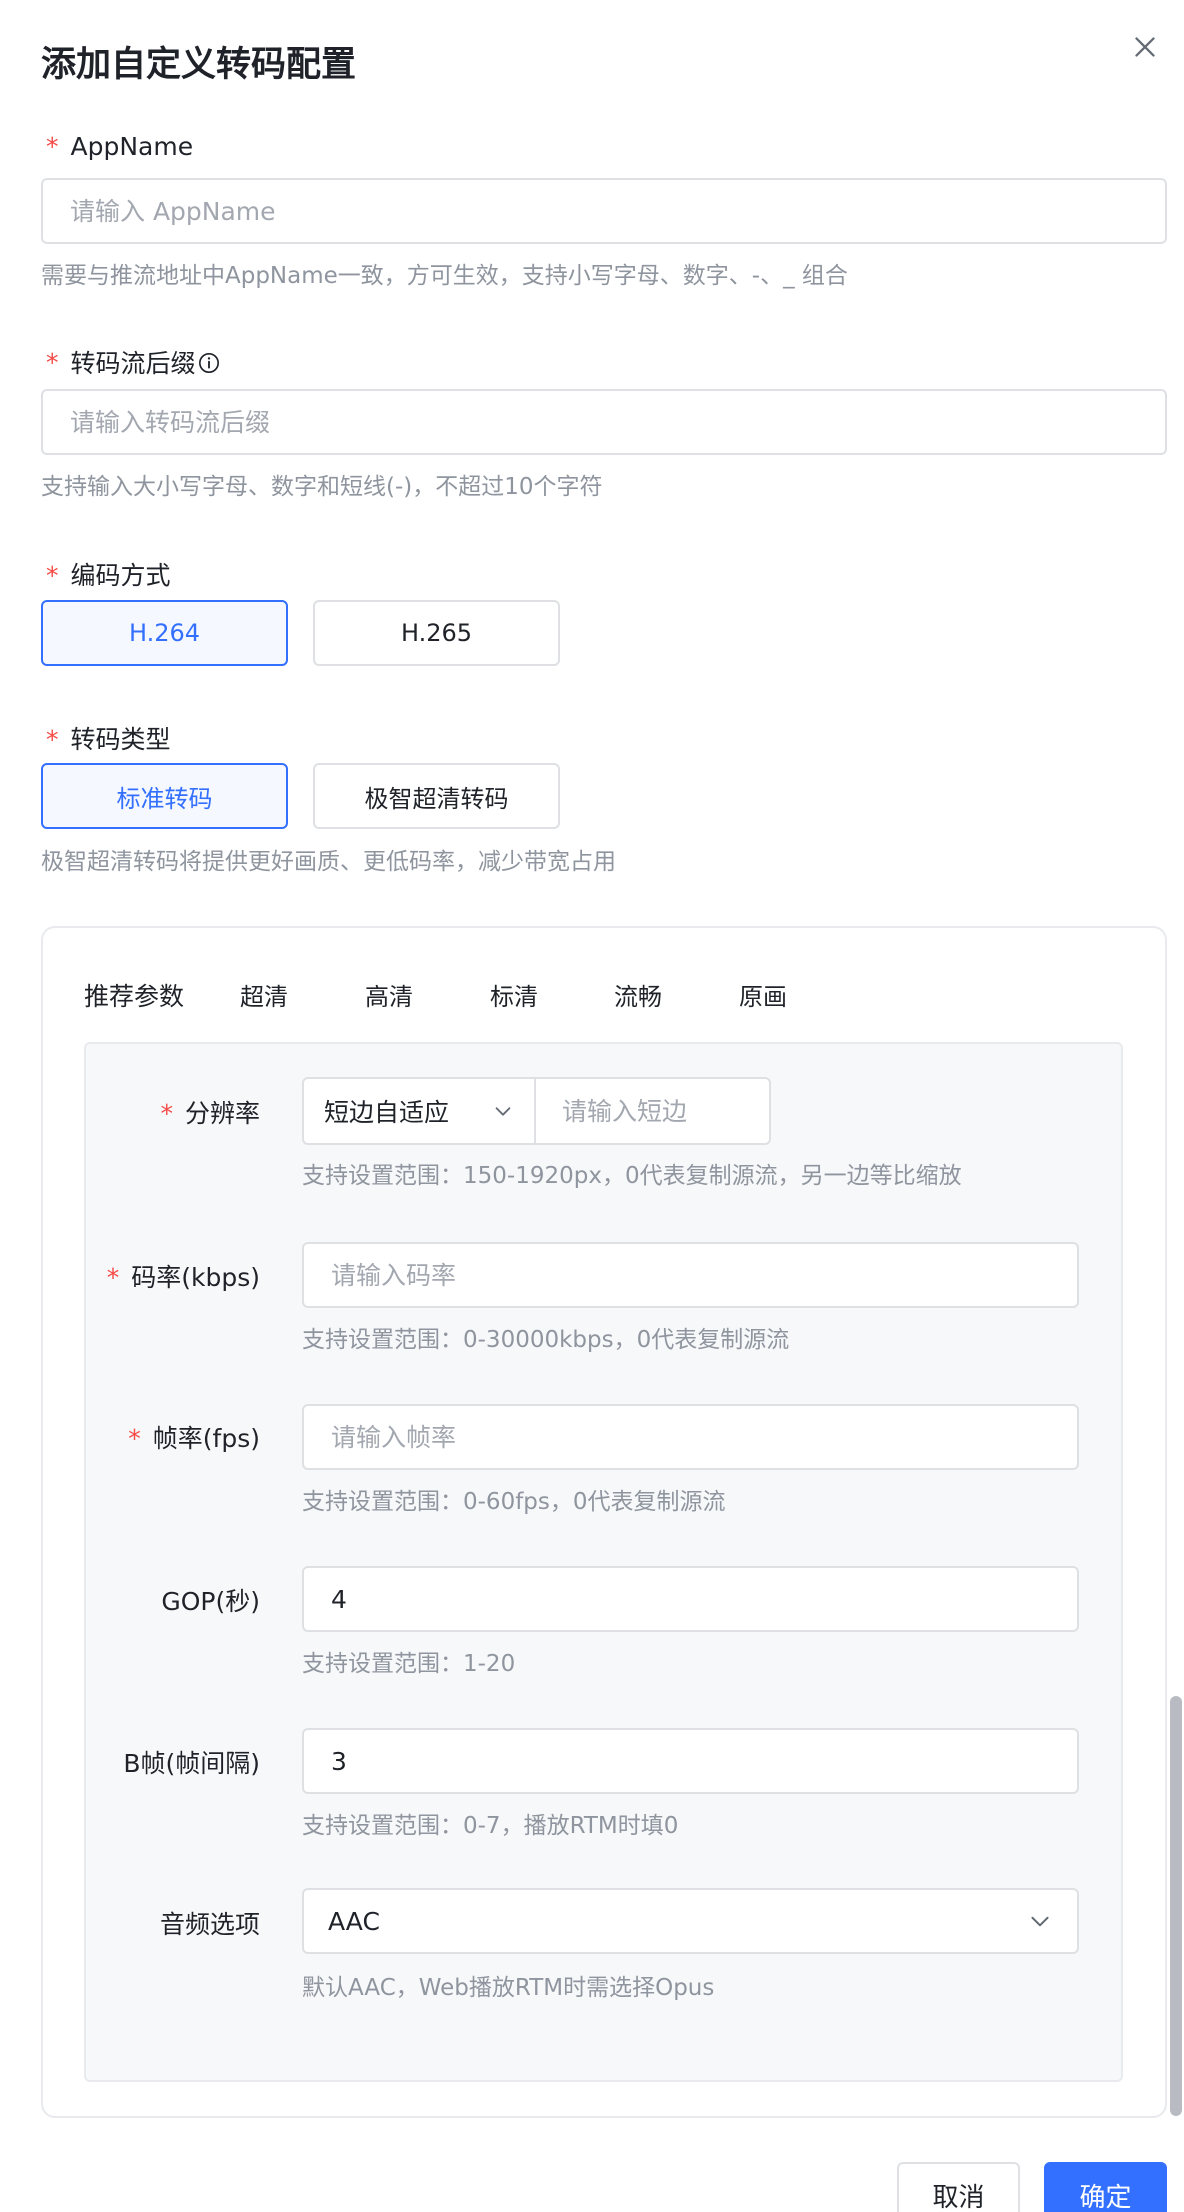 The height and width of the screenshot is (2212, 1184). Describe the element at coordinates (209, 362) in the screenshot. I see `info-circle-icon` at that location.